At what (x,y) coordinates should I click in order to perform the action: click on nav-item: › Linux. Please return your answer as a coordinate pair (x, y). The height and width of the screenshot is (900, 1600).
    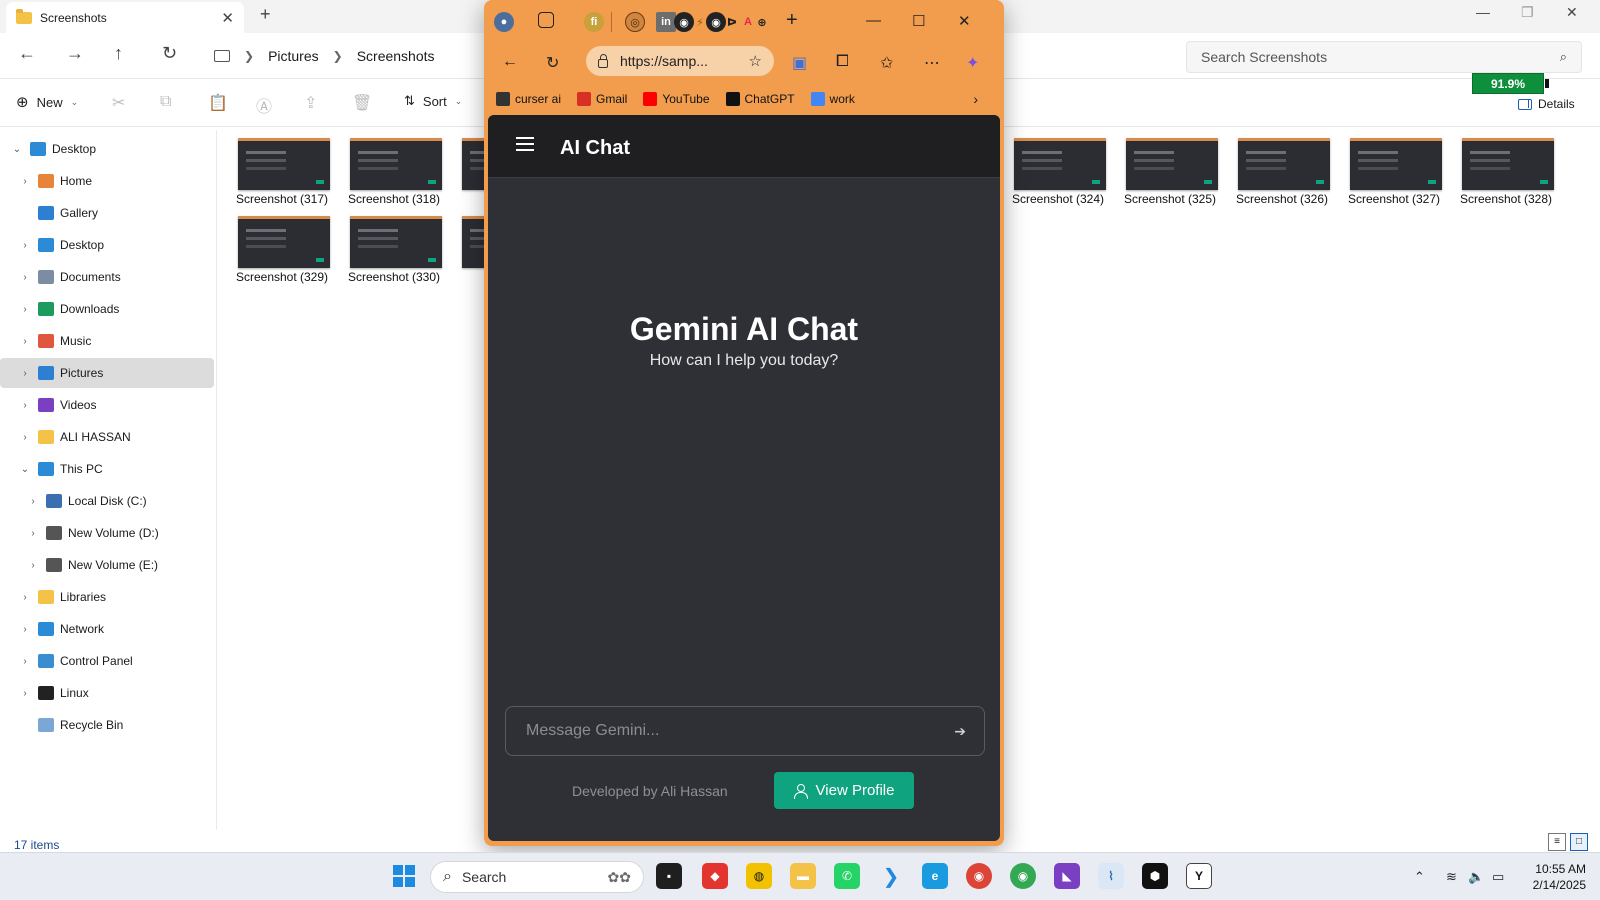
    Looking at the image, I should click on (107, 693).